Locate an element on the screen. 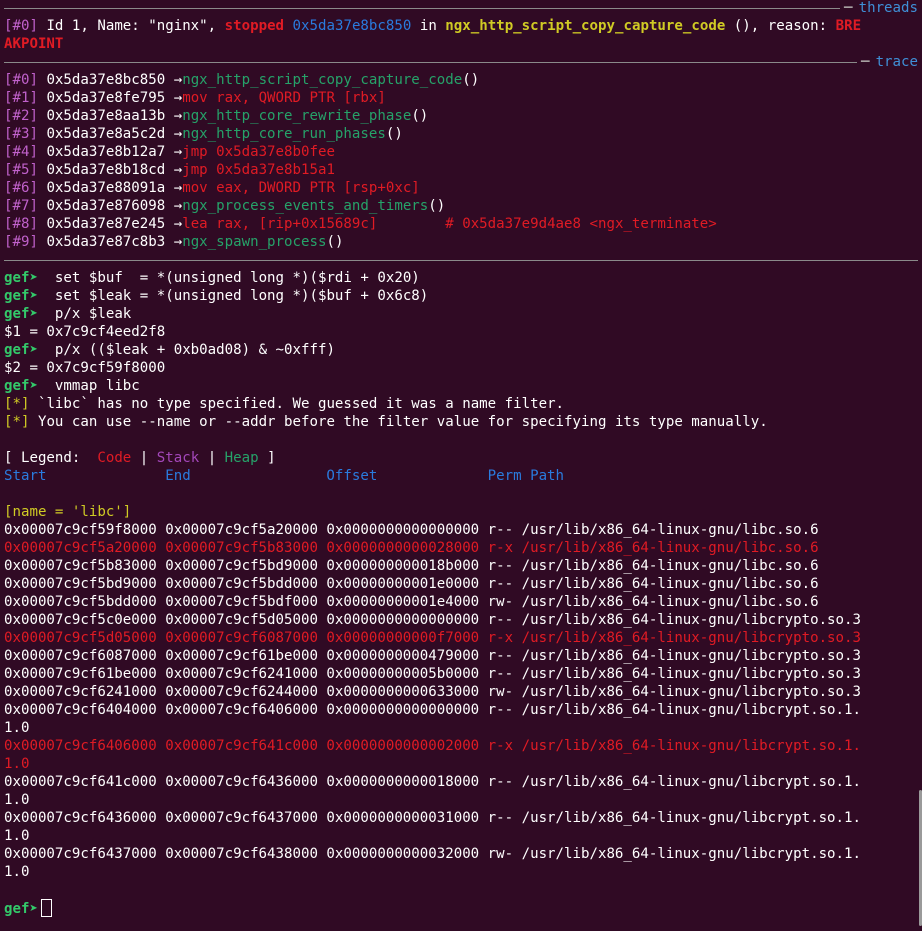  frame-index: [#4] is located at coordinates (21, 152).